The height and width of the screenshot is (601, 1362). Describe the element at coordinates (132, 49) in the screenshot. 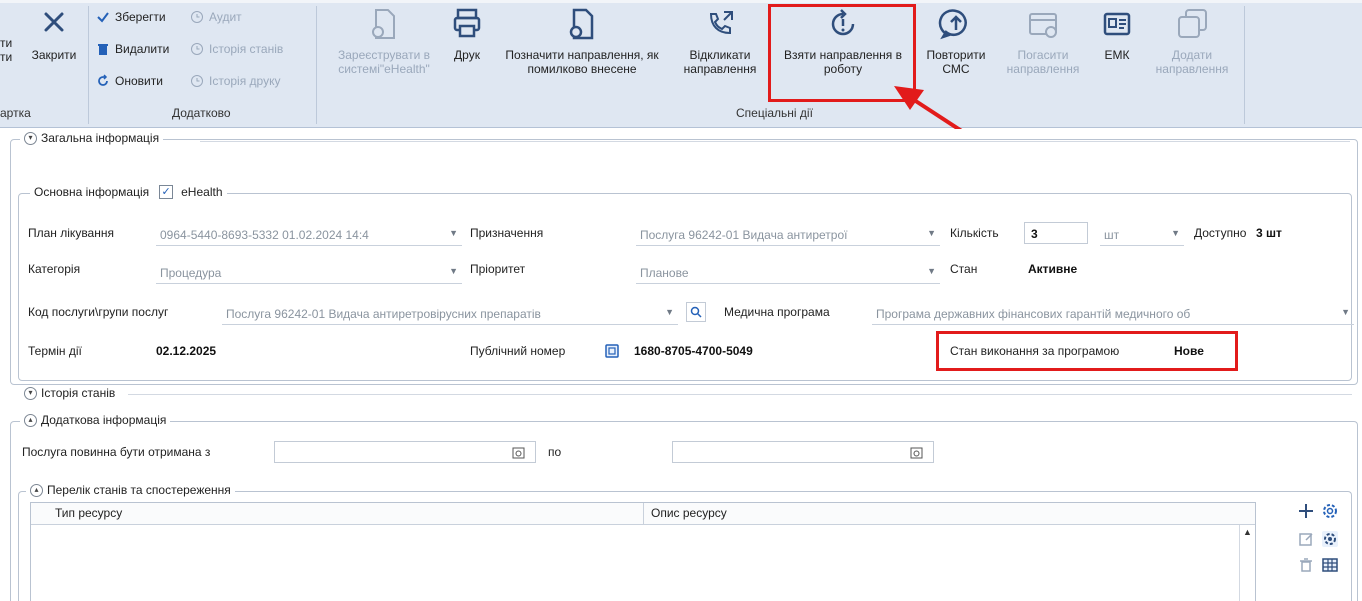

I see `delete-button: Видалити` at that location.